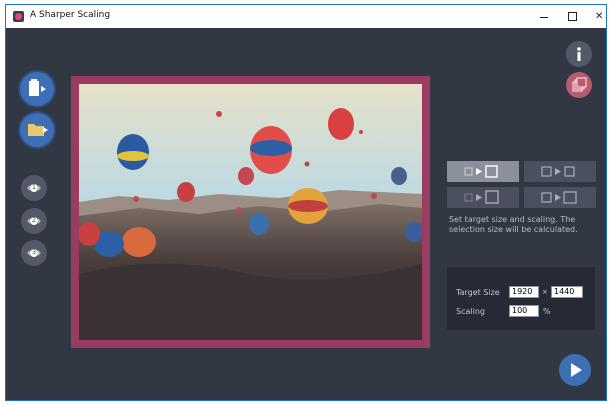  I want to click on start-button, so click(575, 370).